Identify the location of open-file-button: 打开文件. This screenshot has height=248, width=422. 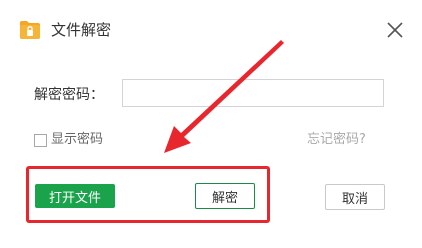
(75, 196).